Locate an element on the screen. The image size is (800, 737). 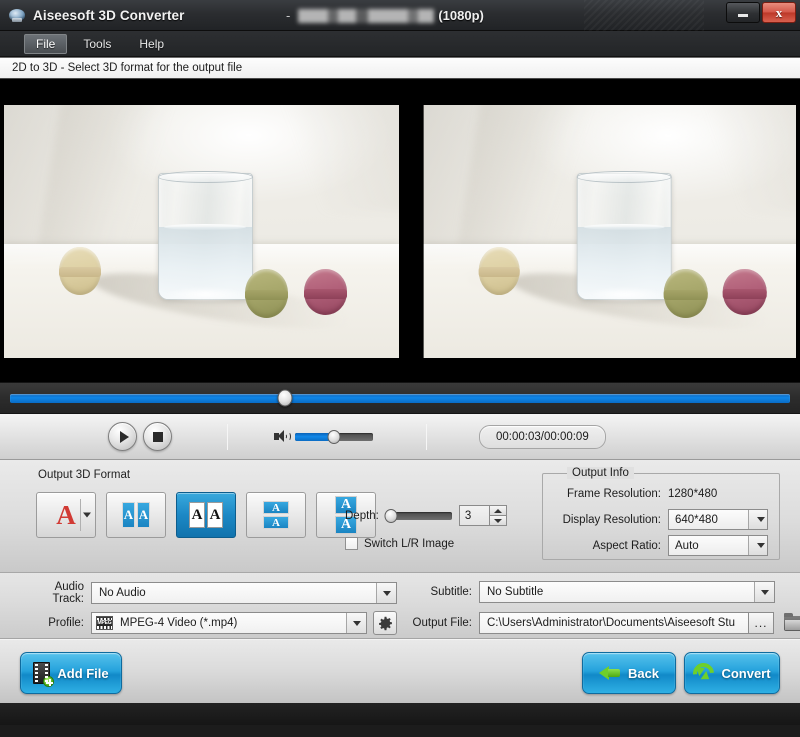
profile-select: MPEG MPEG-4 Video (*.mp4) is located at coordinates (229, 623).